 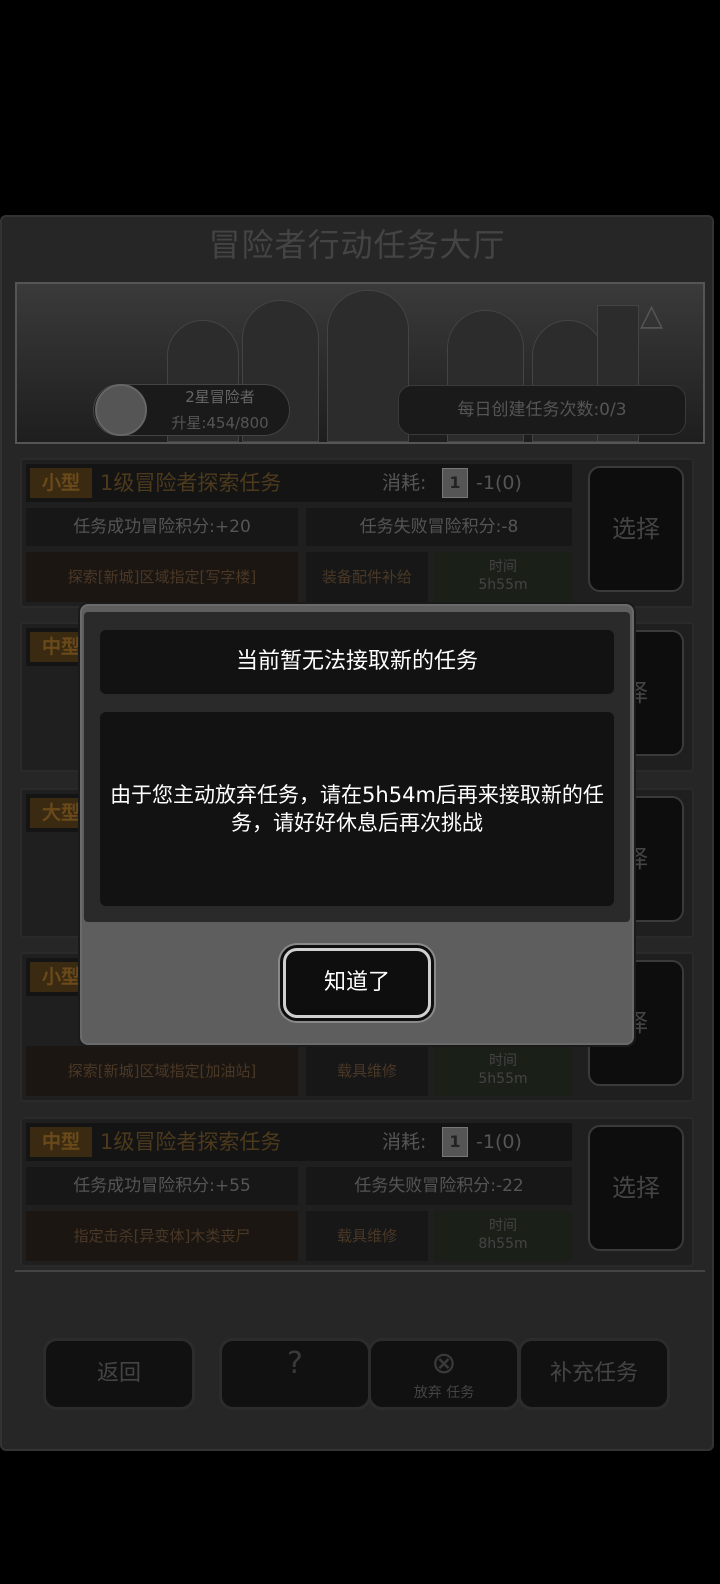 I want to click on abandon-label: 放弃 任务, so click(x=444, y=1393).